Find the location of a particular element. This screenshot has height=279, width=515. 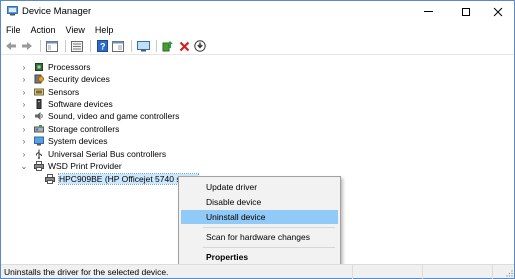

uninstall-button is located at coordinates (184, 46).